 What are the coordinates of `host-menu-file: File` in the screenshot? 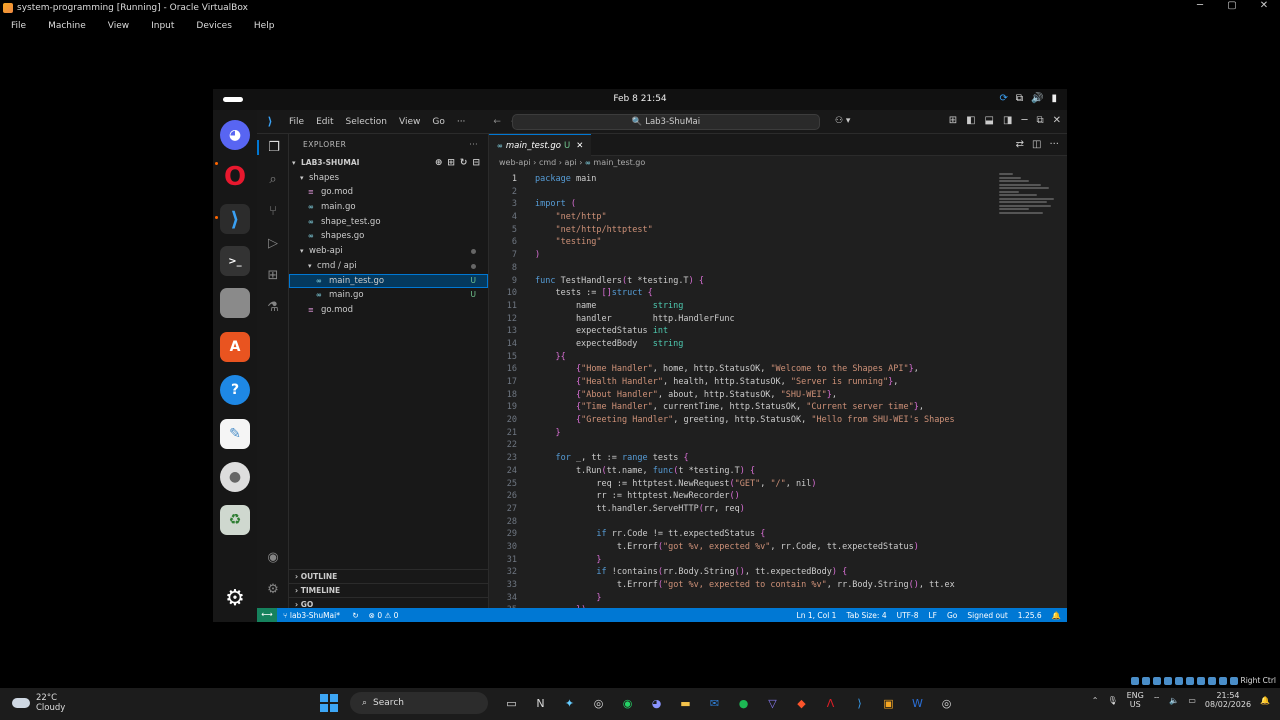 It's located at (18, 26).